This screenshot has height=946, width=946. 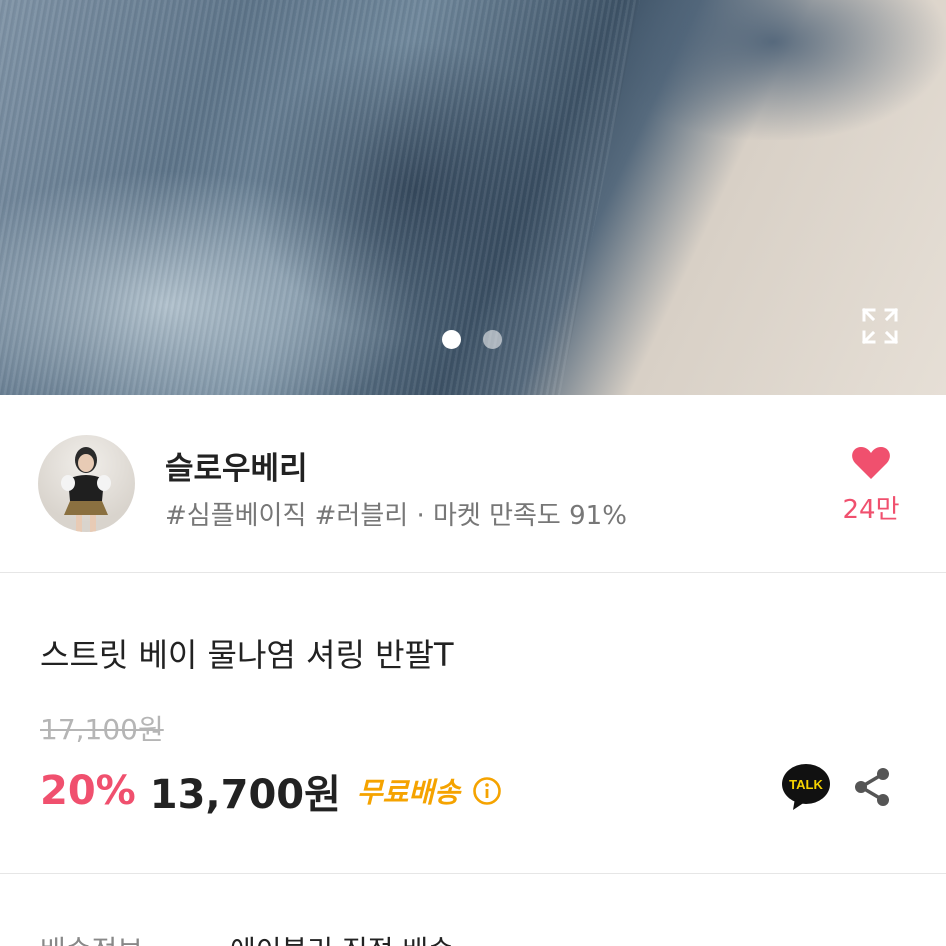 I want to click on free-shipping-badge: 무료배송, so click(x=408, y=792).